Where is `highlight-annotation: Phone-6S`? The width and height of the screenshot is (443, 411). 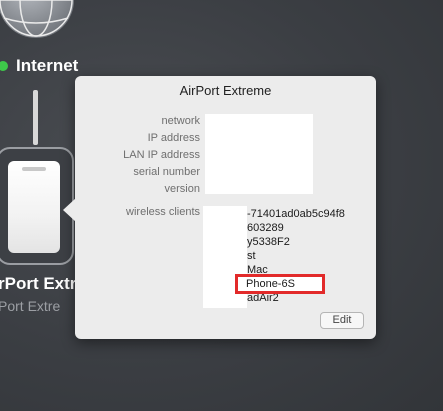 highlight-annotation: Phone-6S is located at coordinates (280, 284).